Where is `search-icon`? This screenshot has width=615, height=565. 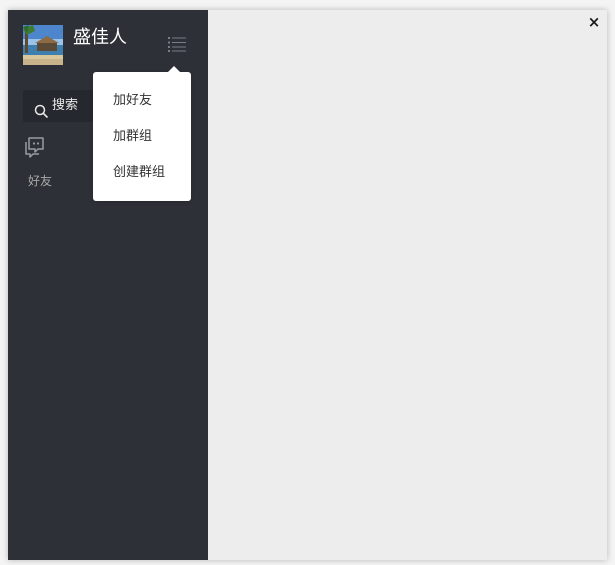
search-icon is located at coordinates (41, 108).